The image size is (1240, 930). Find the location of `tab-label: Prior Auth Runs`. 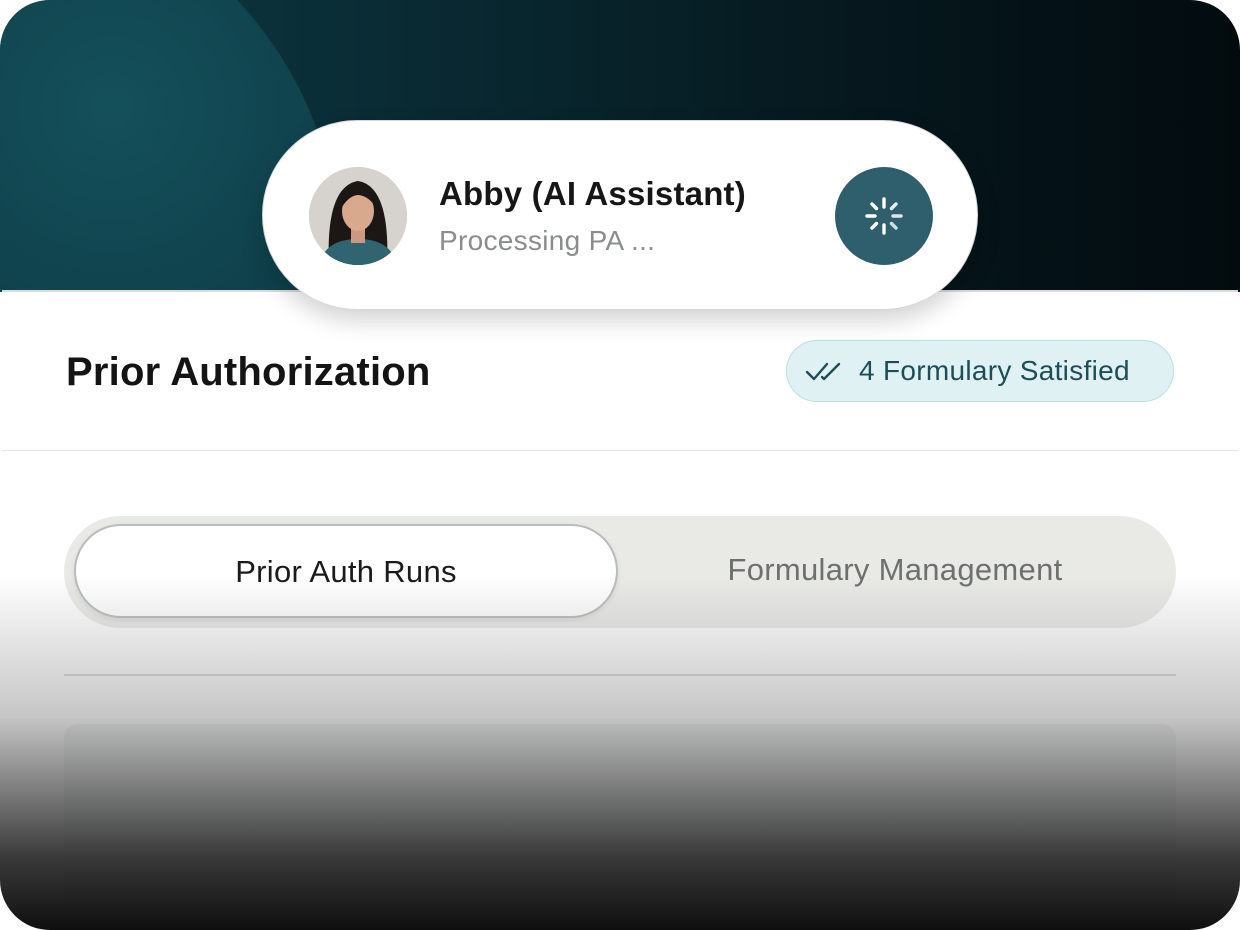

tab-label: Prior Auth Runs is located at coordinates (346, 571).